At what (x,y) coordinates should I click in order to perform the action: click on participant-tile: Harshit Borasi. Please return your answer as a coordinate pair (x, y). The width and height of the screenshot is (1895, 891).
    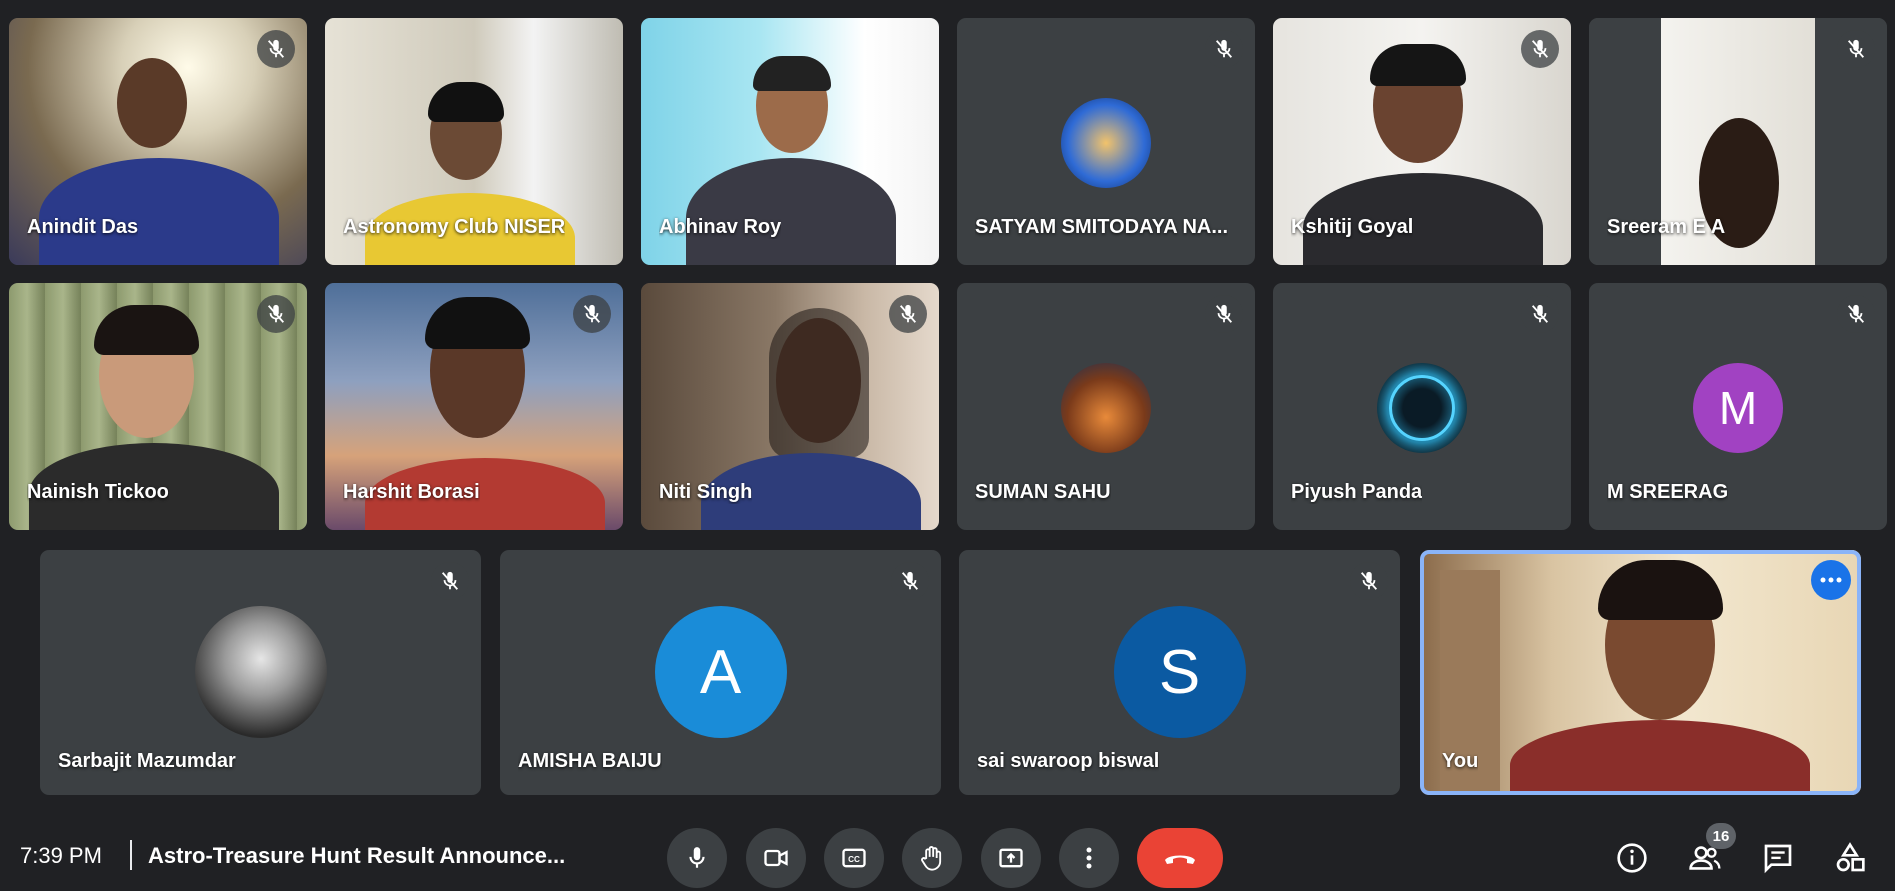
    Looking at the image, I should click on (474, 406).